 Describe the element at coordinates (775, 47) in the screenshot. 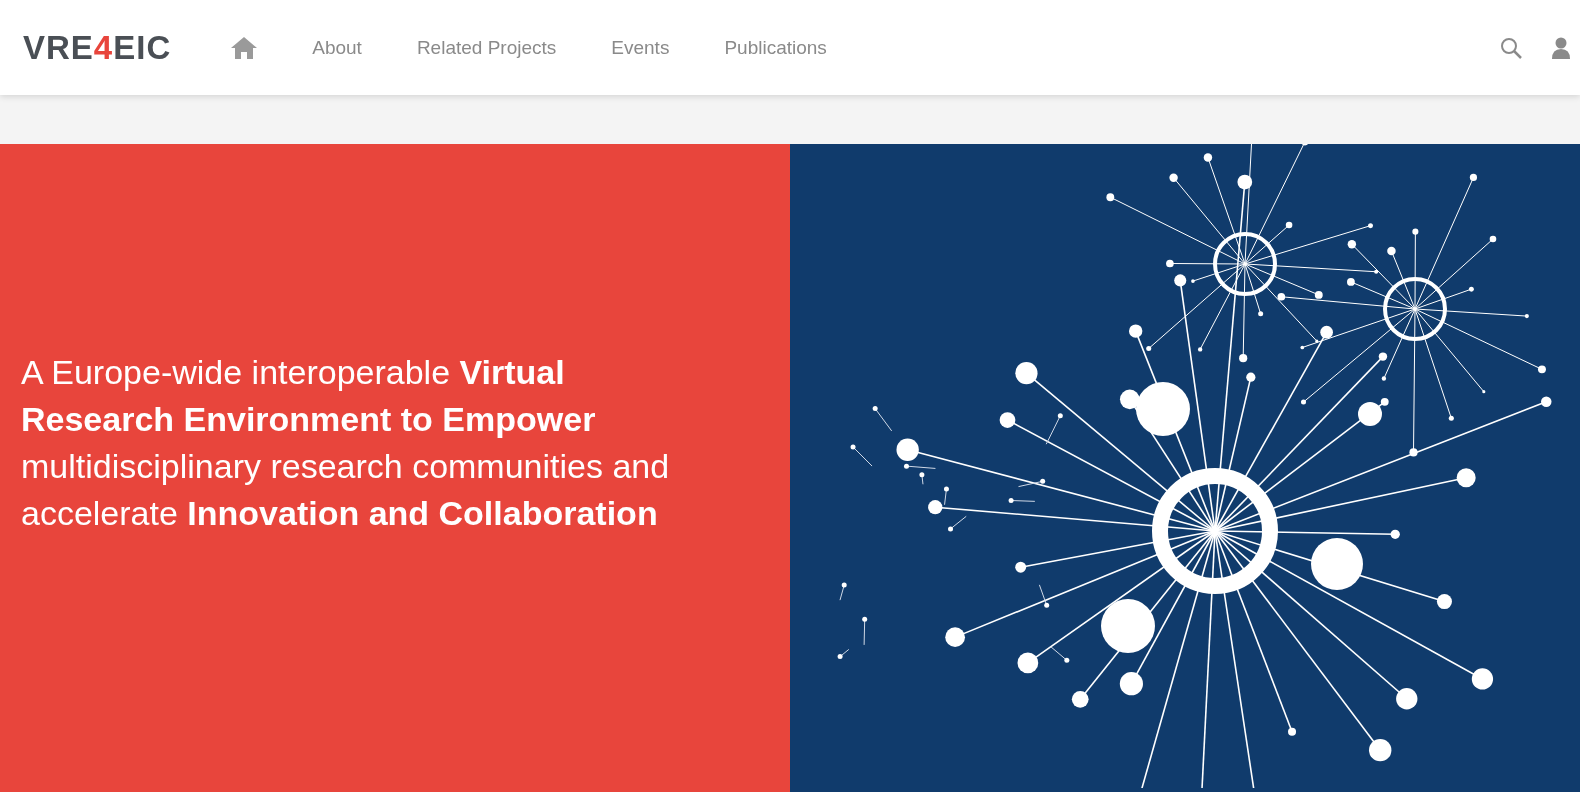

I see `nav-link: Publications` at that location.